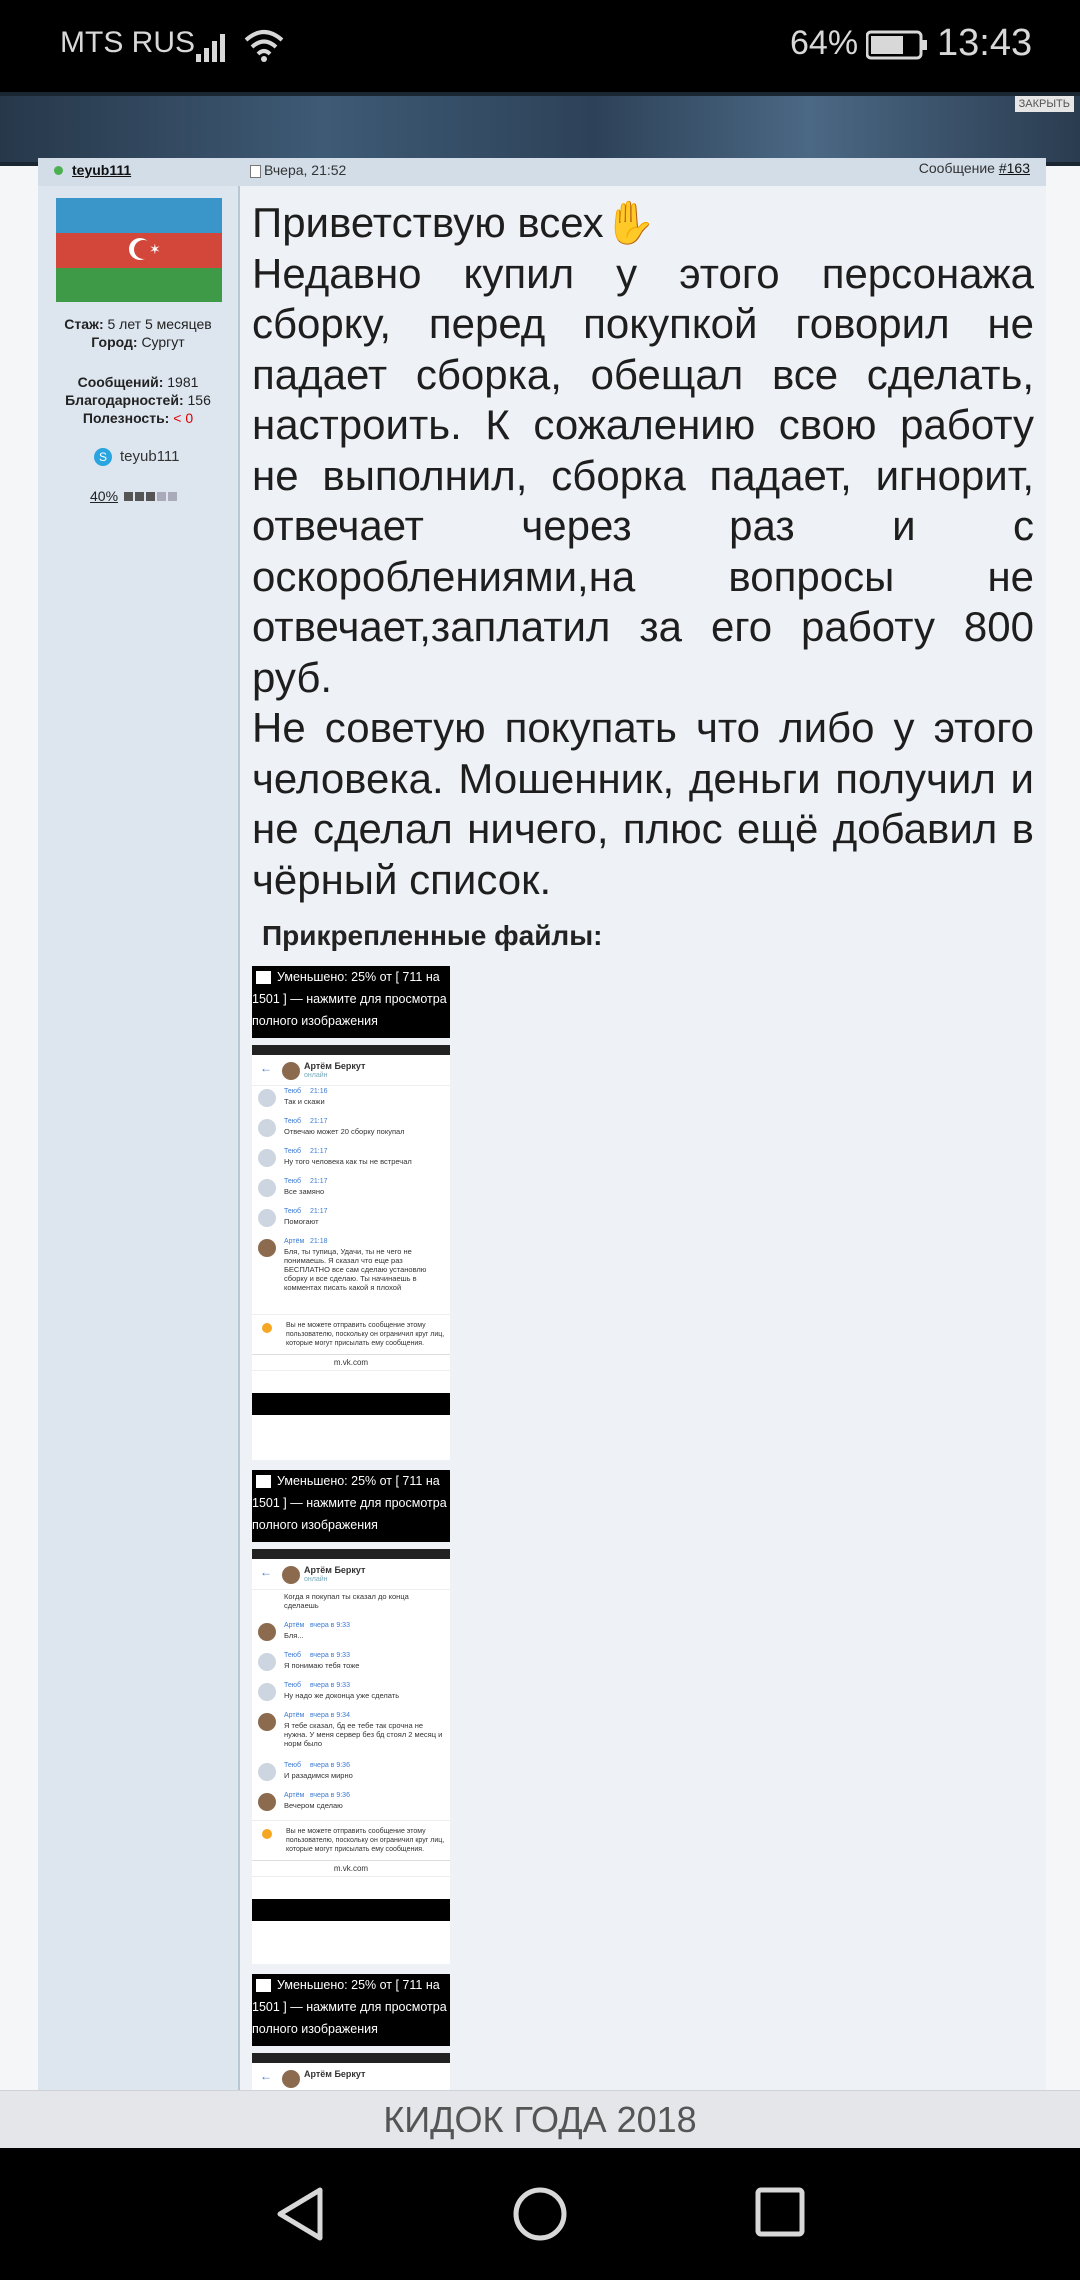  What do you see at coordinates (304, 1191) in the screenshot?
I see `chat-text: Все замяно` at bounding box center [304, 1191].